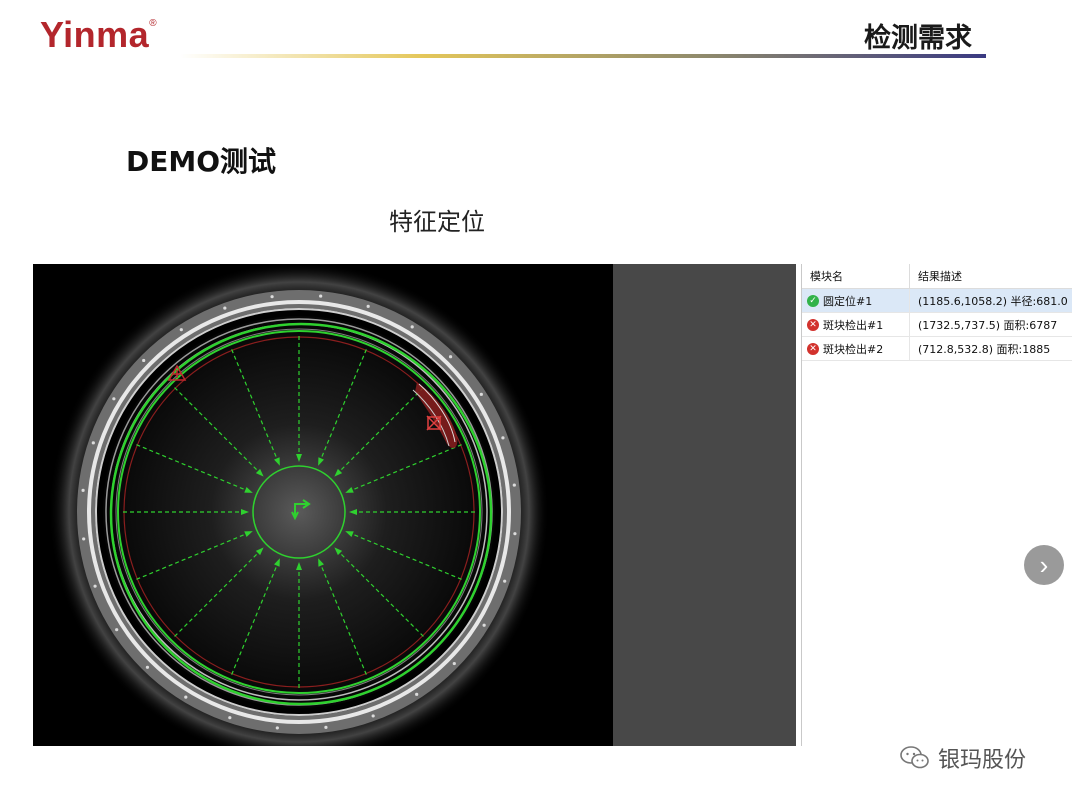 The height and width of the screenshot is (807, 1080). I want to click on chevron-right-icon: ›, so click(1044, 565).